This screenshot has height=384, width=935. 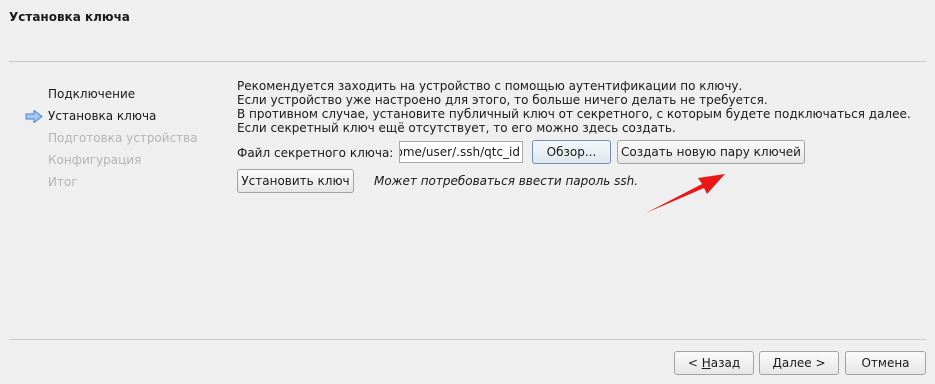 What do you see at coordinates (685, 193) in the screenshot?
I see `annotation-arrow-icon` at bounding box center [685, 193].